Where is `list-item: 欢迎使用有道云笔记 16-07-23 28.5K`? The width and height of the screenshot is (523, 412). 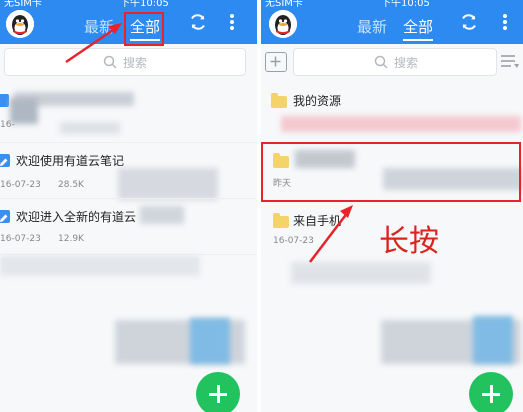
list-item: 欢迎使用有道云笔记 16-07-23 28.5K is located at coordinates (128, 173).